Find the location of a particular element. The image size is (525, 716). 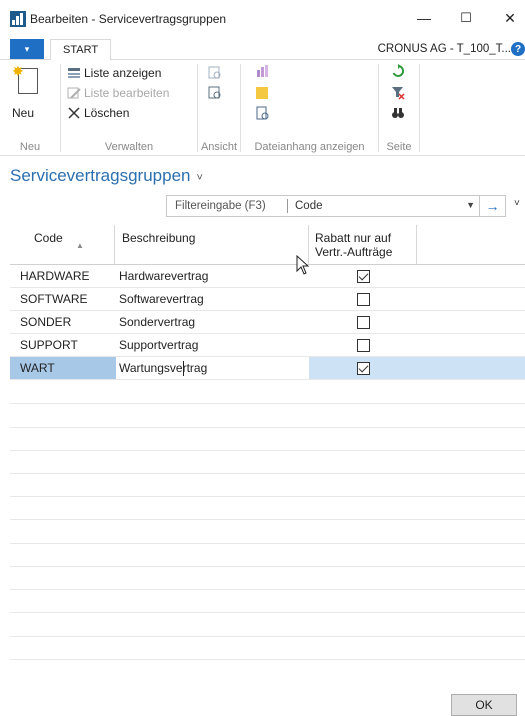

file-menu-button: ▾ is located at coordinates (27, 49).